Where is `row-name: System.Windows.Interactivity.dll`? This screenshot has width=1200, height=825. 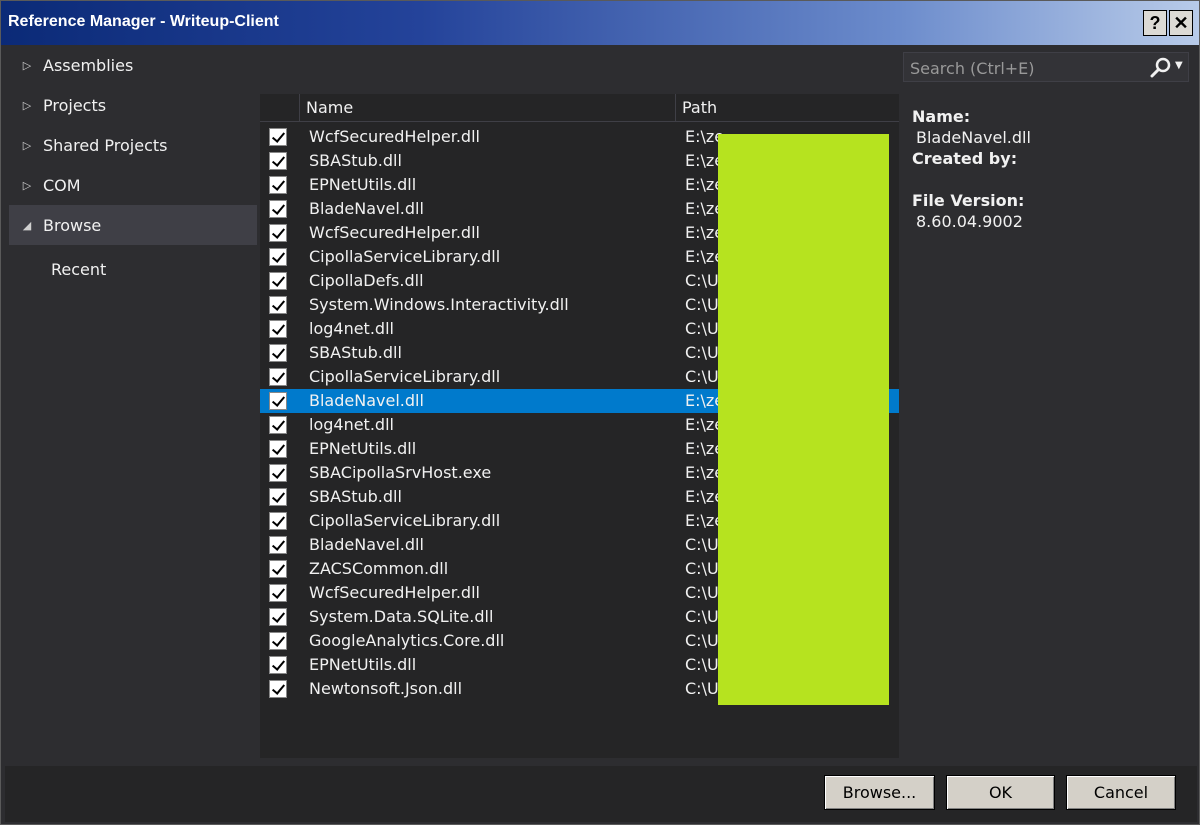
row-name: System.Windows.Interactivity.dll is located at coordinates (439, 304).